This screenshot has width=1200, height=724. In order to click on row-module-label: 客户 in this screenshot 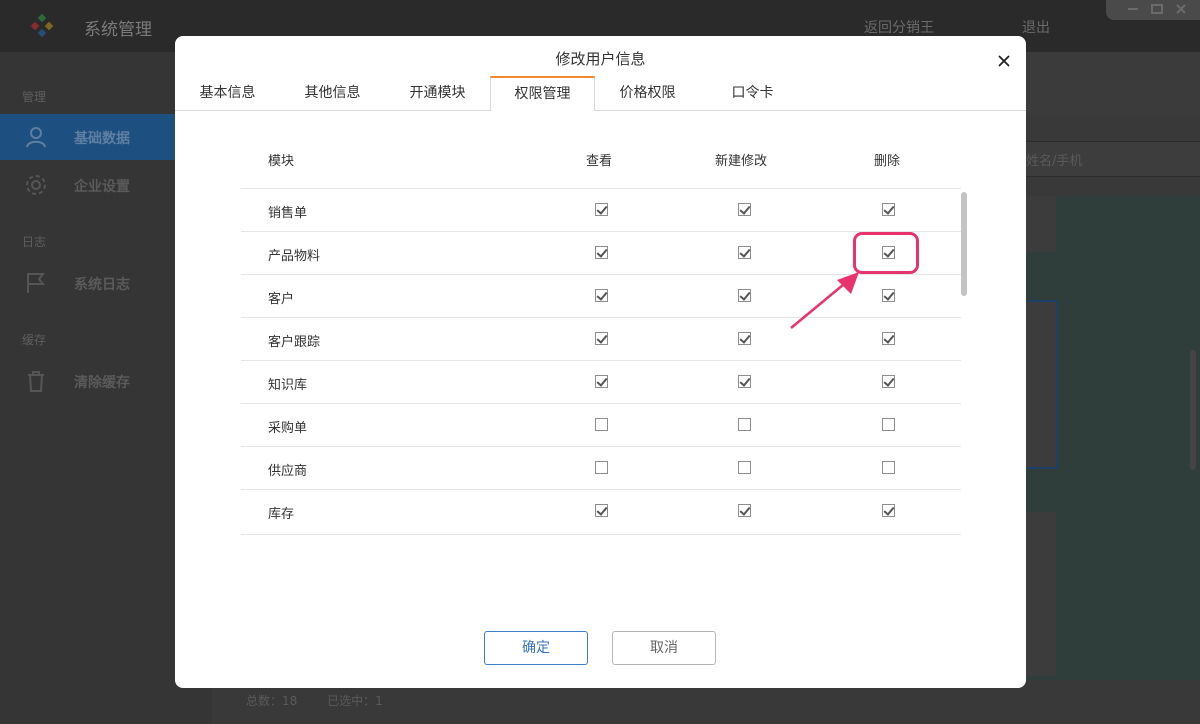, I will do `click(281, 299)`.